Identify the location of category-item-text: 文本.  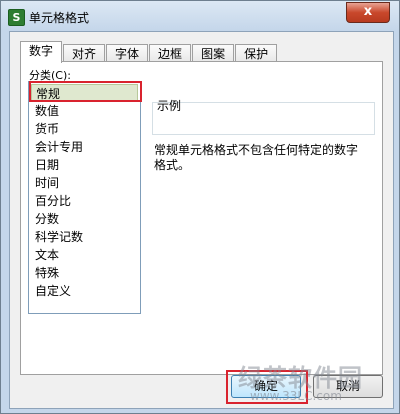
(84, 255).